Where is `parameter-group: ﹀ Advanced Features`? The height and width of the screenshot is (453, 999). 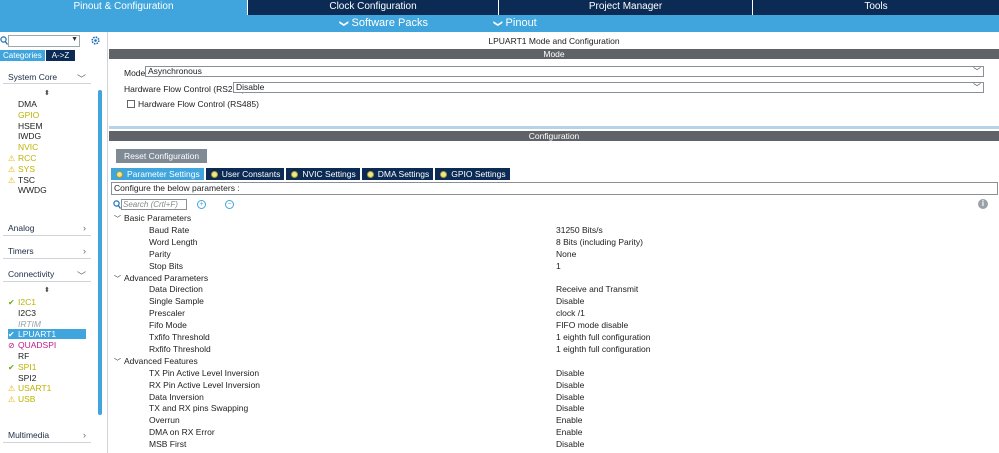
parameter-group: ﹀ Advanced Features is located at coordinates (156, 361).